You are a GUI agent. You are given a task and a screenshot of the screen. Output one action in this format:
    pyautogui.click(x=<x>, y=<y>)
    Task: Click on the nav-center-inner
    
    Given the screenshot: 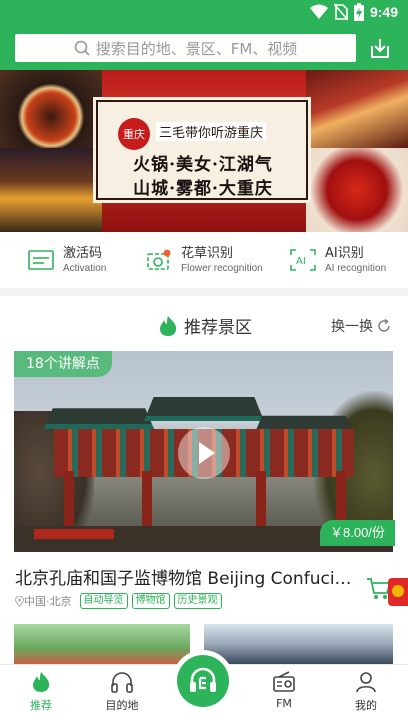 What is the action you would take?
    pyautogui.click(x=203, y=681)
    